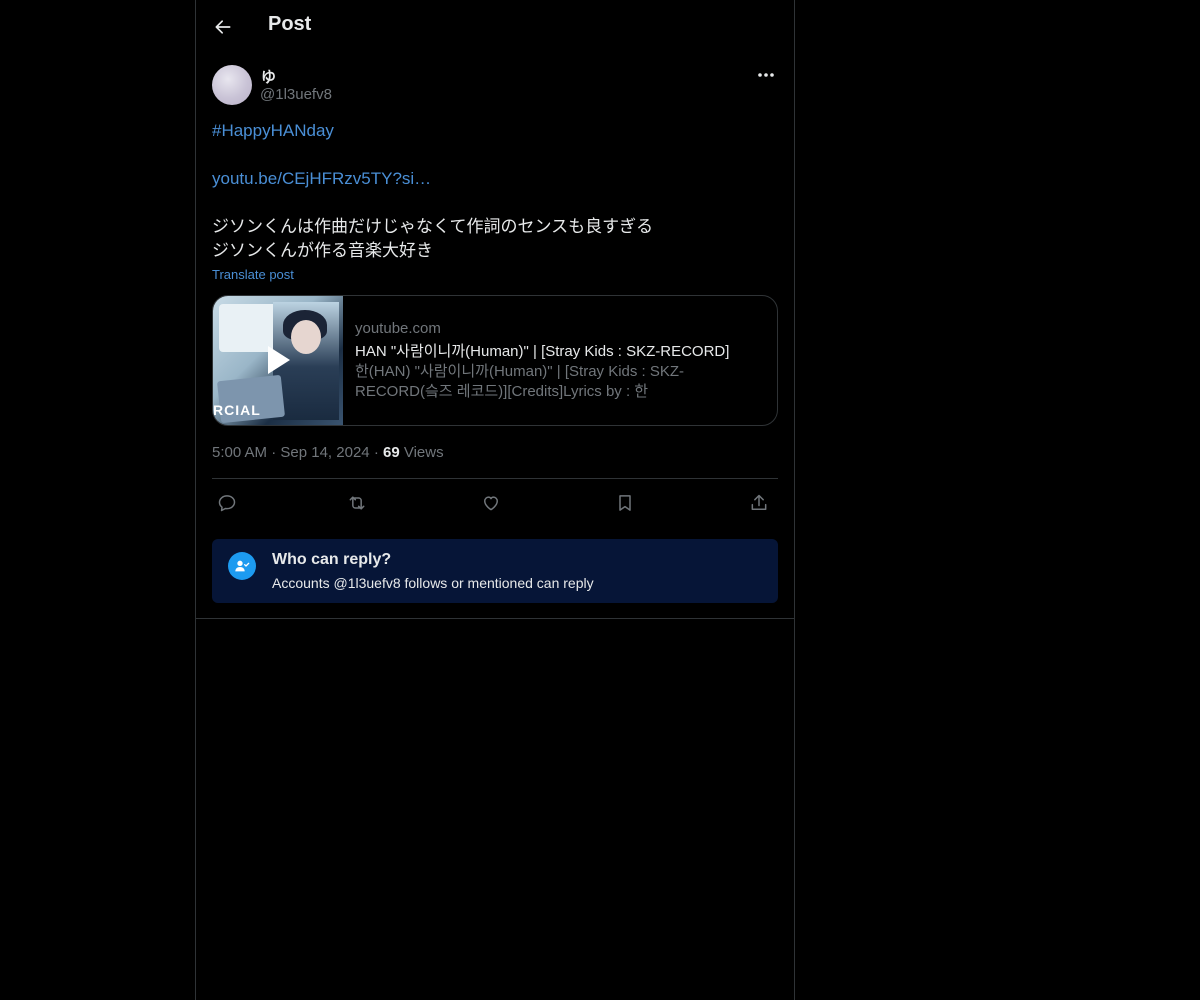  Describe the element at coordinates (495, 131) in the screenshot. I see `hashtag-link: #HappyHANday` at that location.